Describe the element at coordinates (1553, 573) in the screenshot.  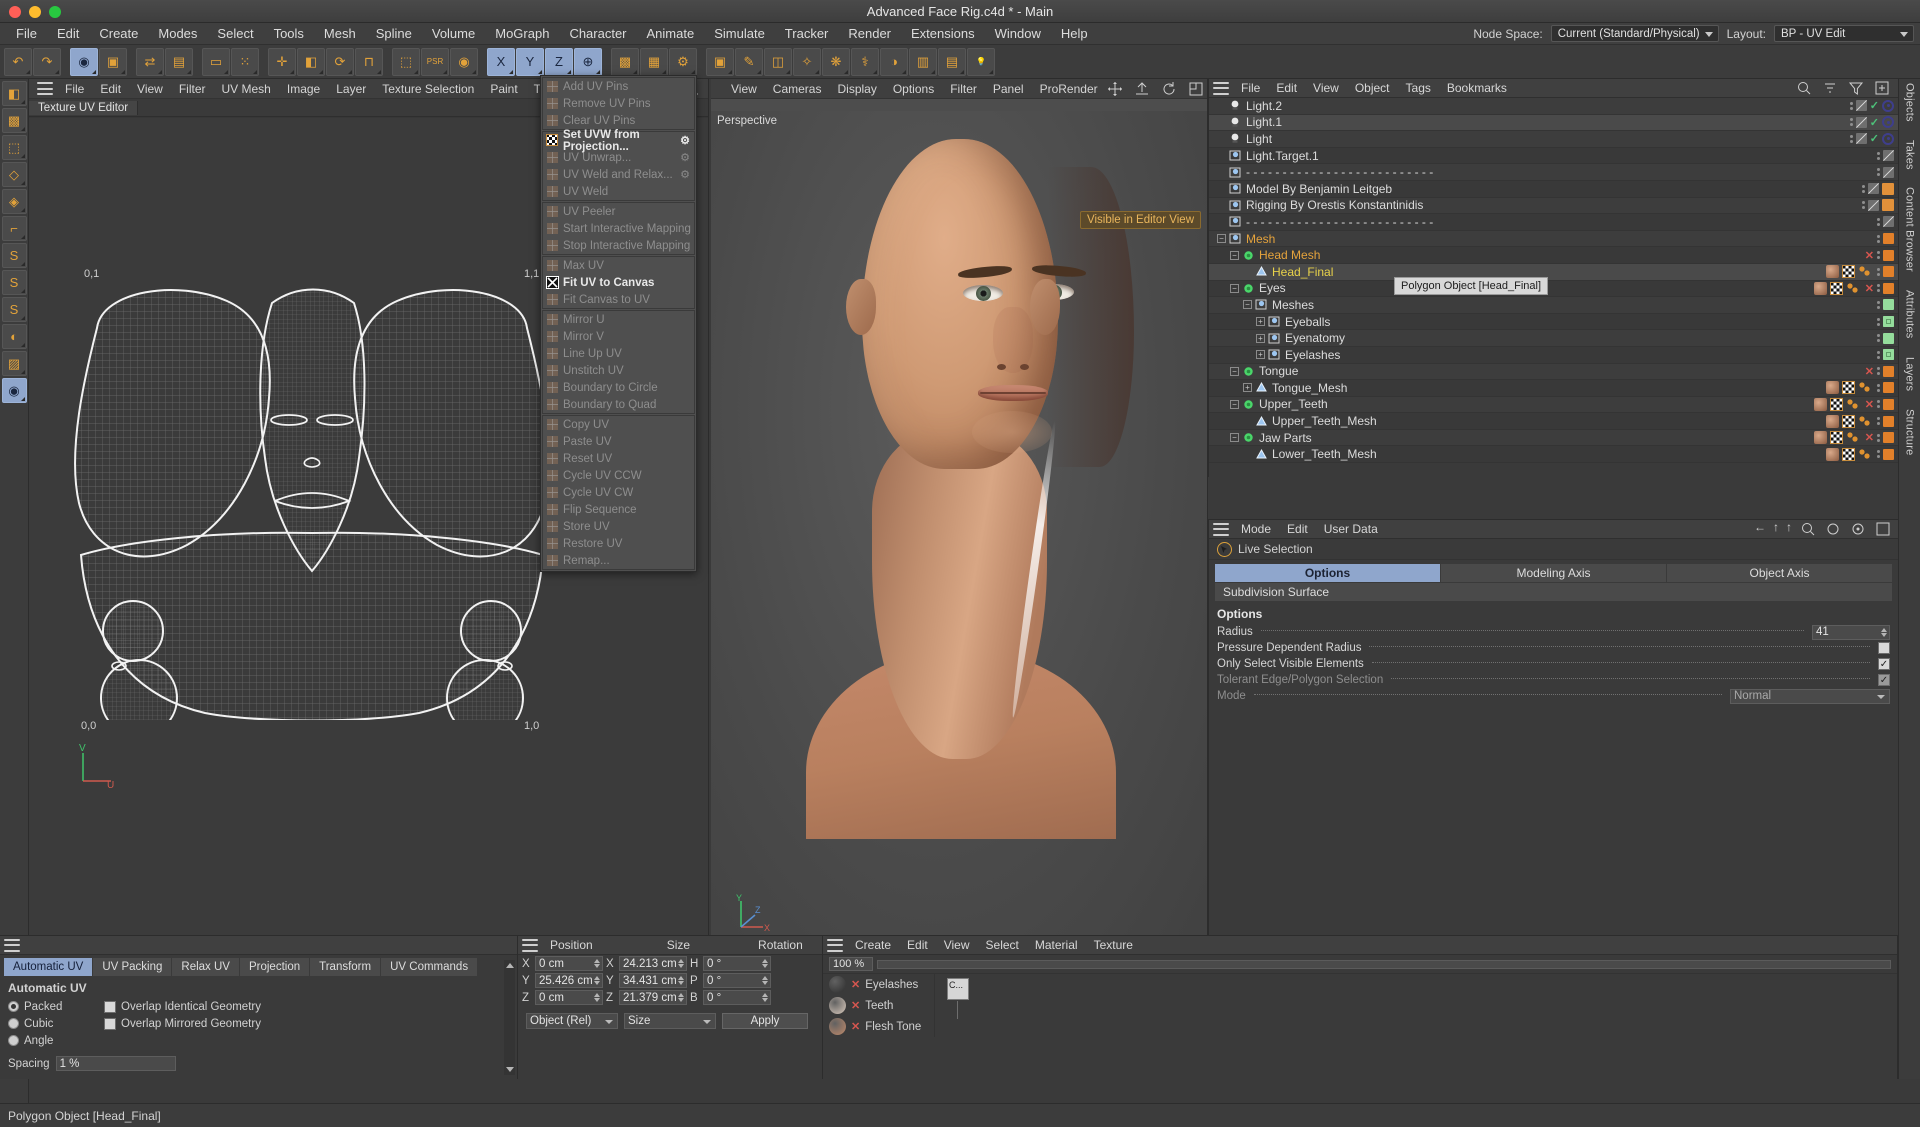
I see `attr-tab-modeling-axis: Modeling Axis` at that location.